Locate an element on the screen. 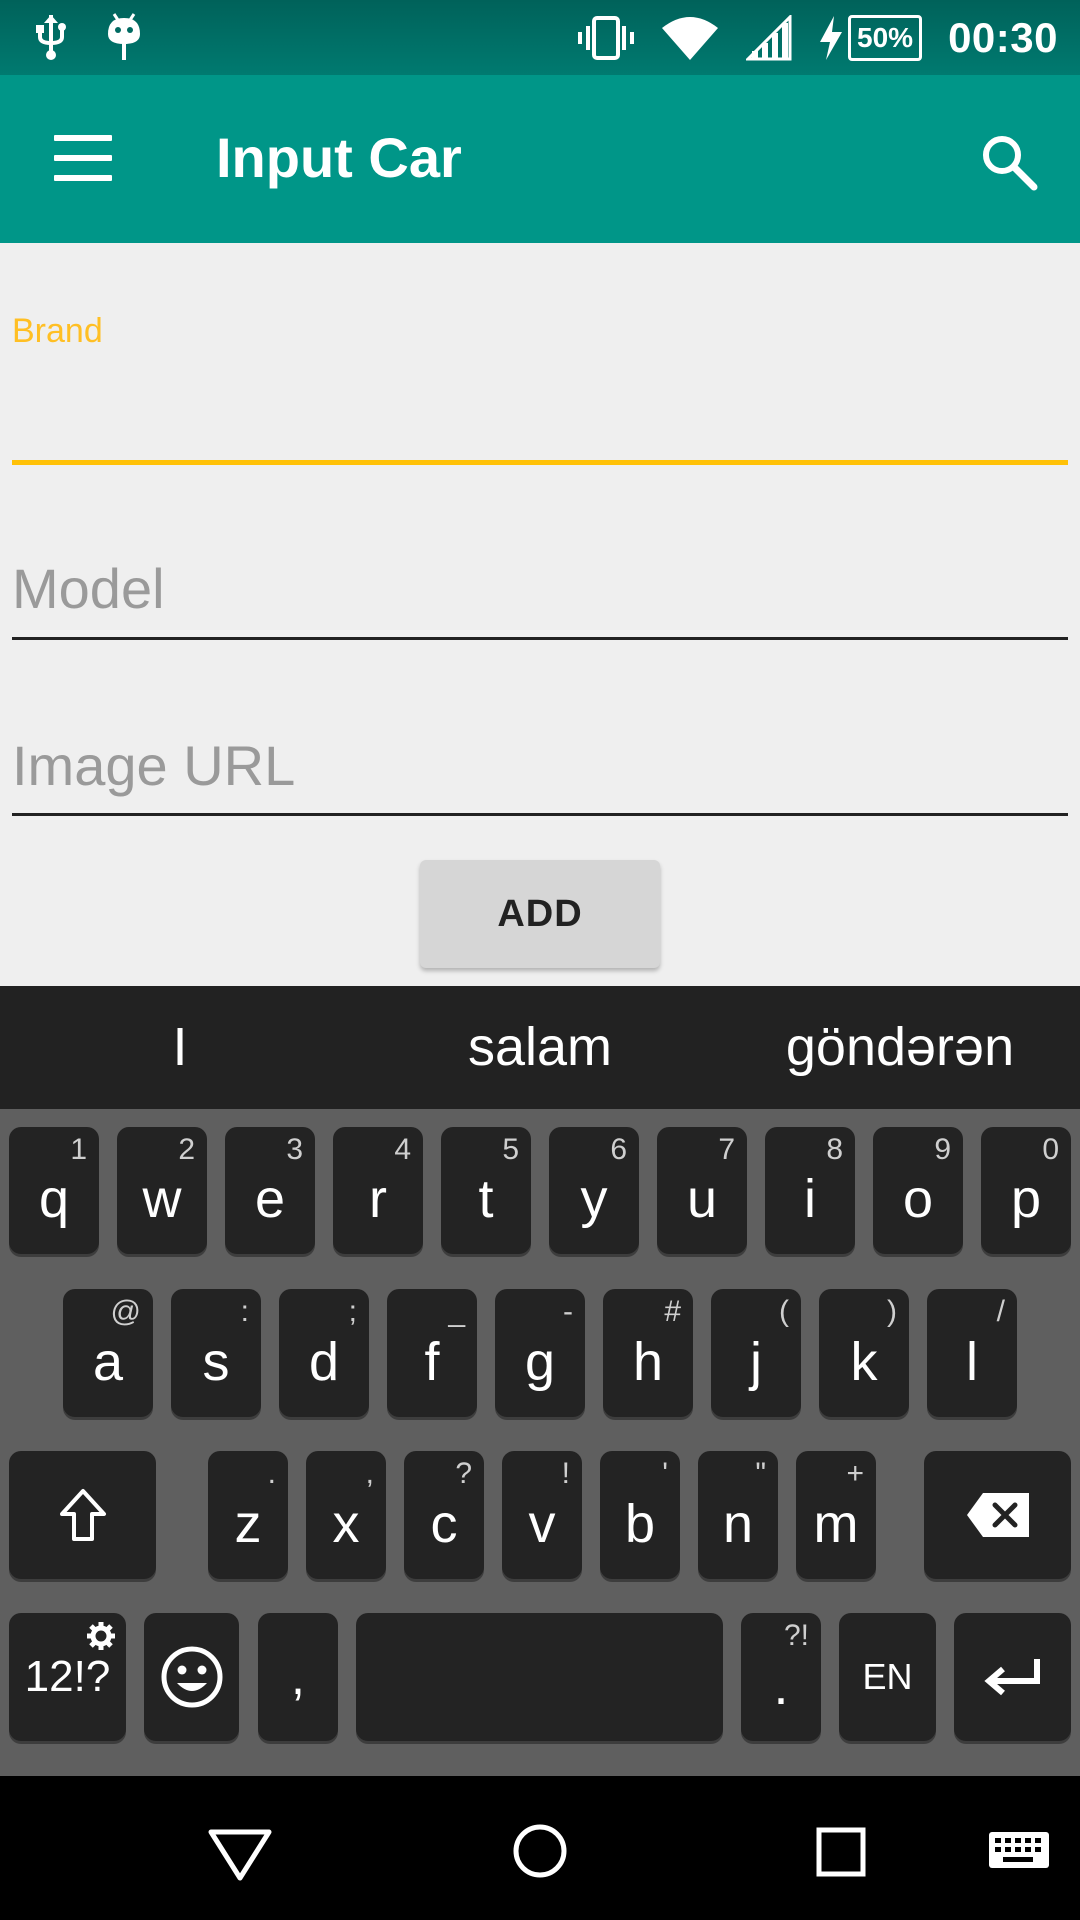 This screenshot has width=1080, height=1920. key-f: _ f is located at coordinates (432, 1353).